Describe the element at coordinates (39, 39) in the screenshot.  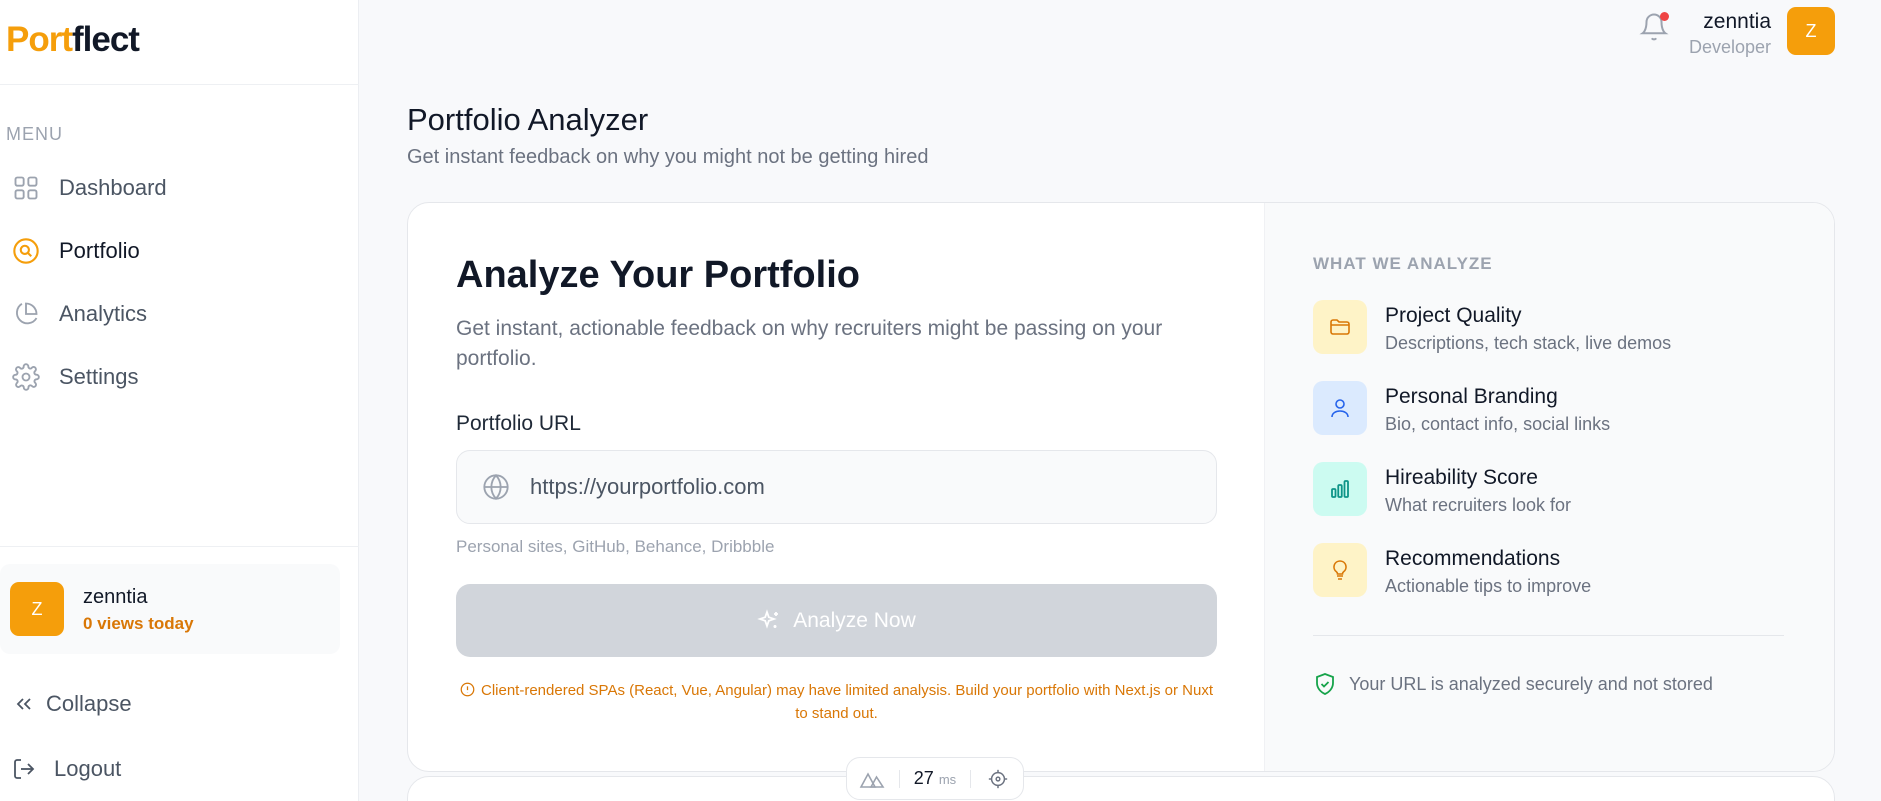
I see `logo-part-1: Port` at that location.